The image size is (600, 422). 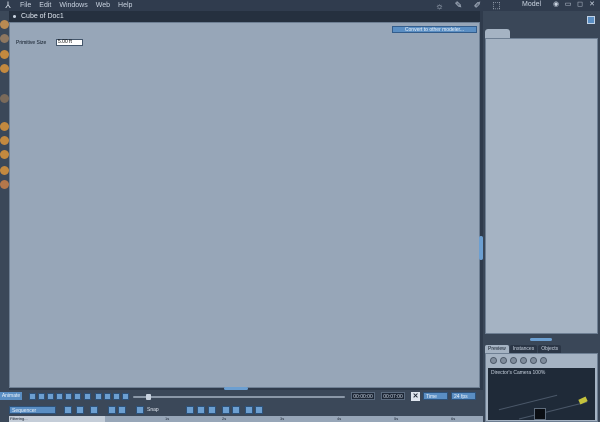 I want to click on primitive-size-input: 5.00 ft, so click(x=69, y=42).